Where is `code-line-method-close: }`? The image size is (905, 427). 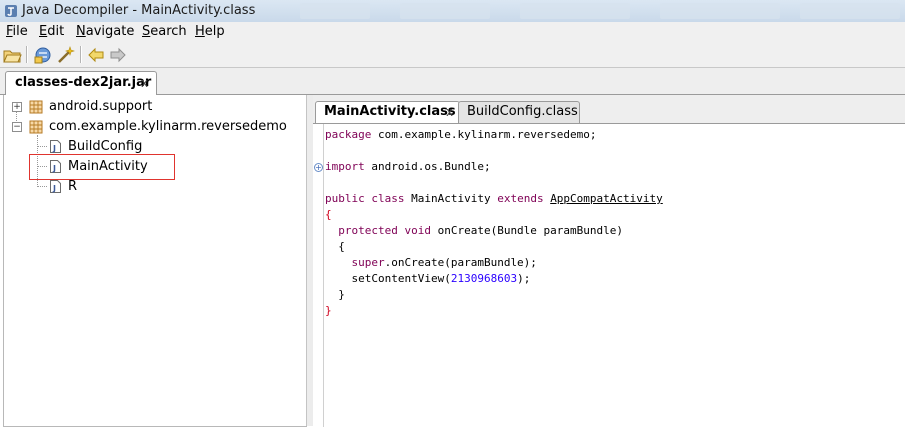 code-line-method-close: } is located at coordinates (335, 294).